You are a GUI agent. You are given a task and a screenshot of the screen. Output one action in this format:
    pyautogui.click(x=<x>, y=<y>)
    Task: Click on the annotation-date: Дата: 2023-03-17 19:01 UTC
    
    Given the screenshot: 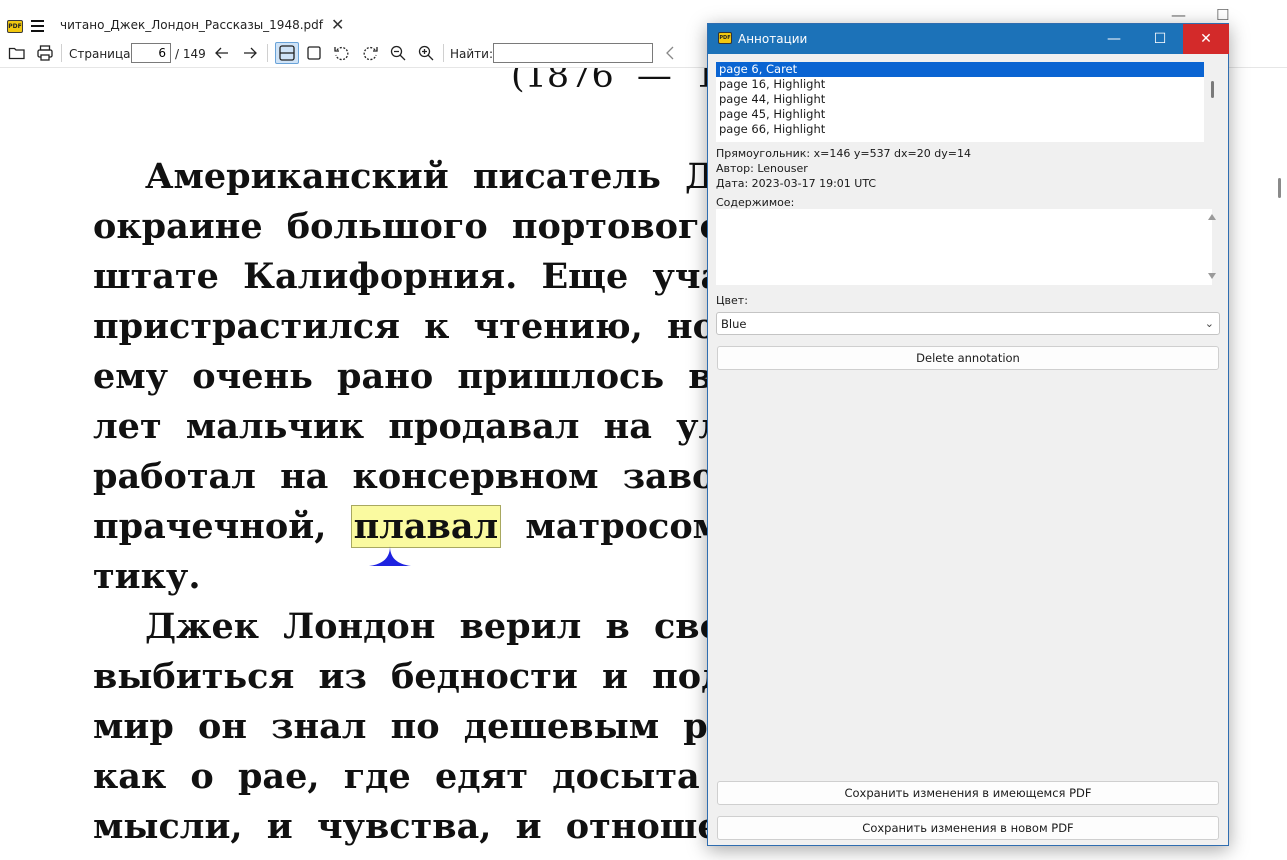 What is the action you would take?
    pyautogui.click(x=796, y=183)
    